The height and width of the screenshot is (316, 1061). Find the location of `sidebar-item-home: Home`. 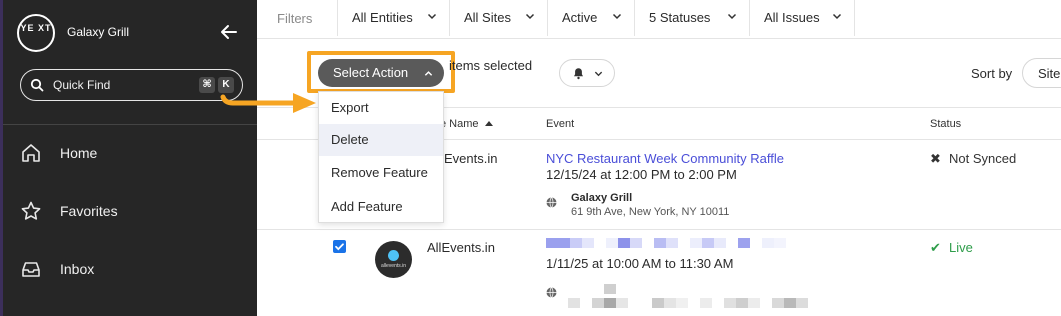

sidebar-item-home: Home is located at coordinates (135, 154).